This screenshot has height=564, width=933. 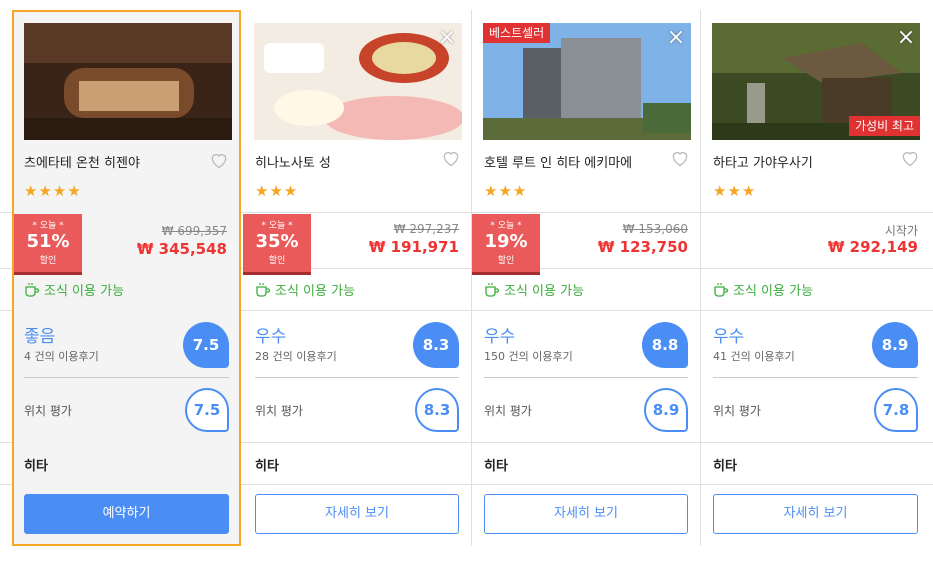 What do you see at coordinates (873, 247) in the screenshot?
I see `price: ₩ 292,149` at bounding box center [873, 247].